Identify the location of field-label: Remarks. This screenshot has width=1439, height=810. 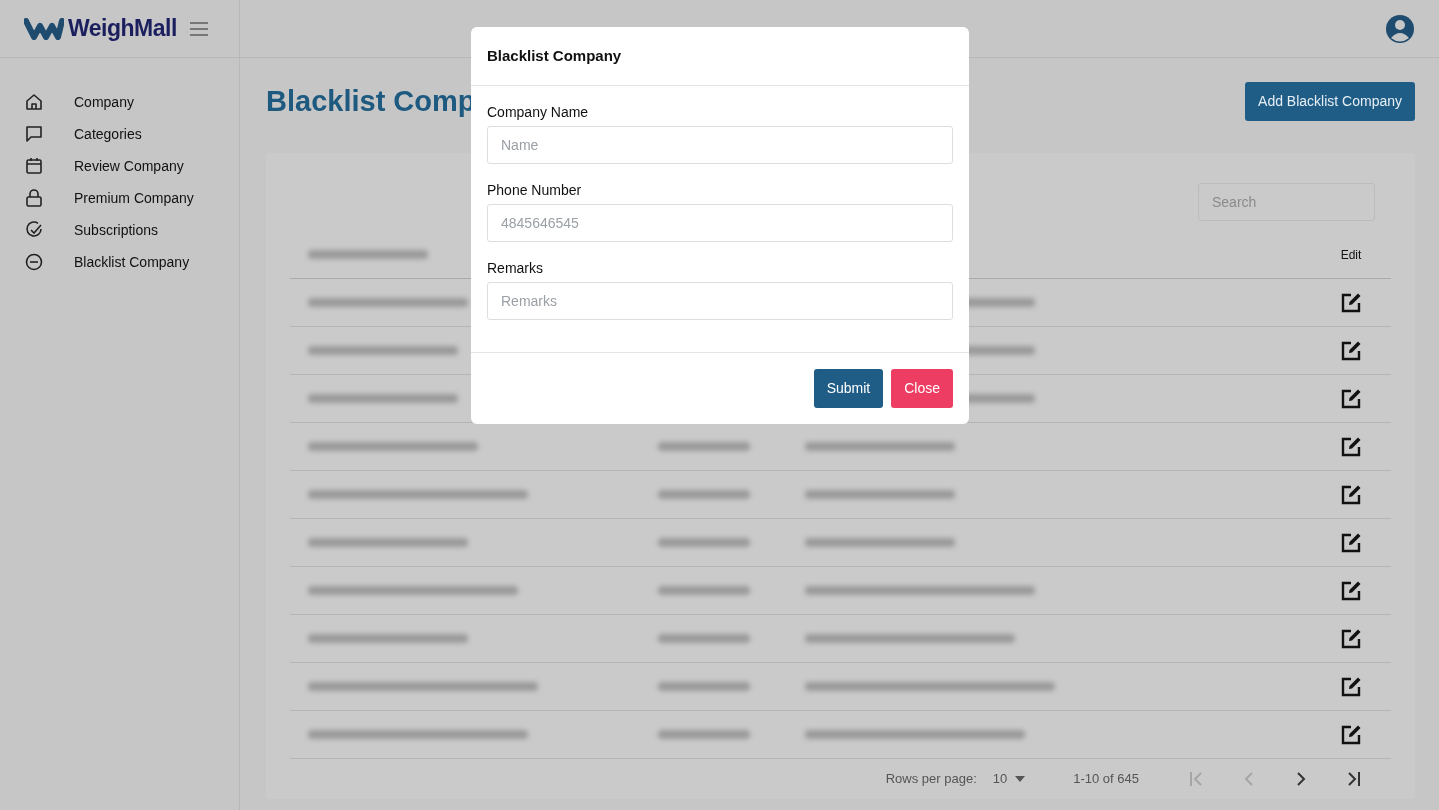
(515, 268).